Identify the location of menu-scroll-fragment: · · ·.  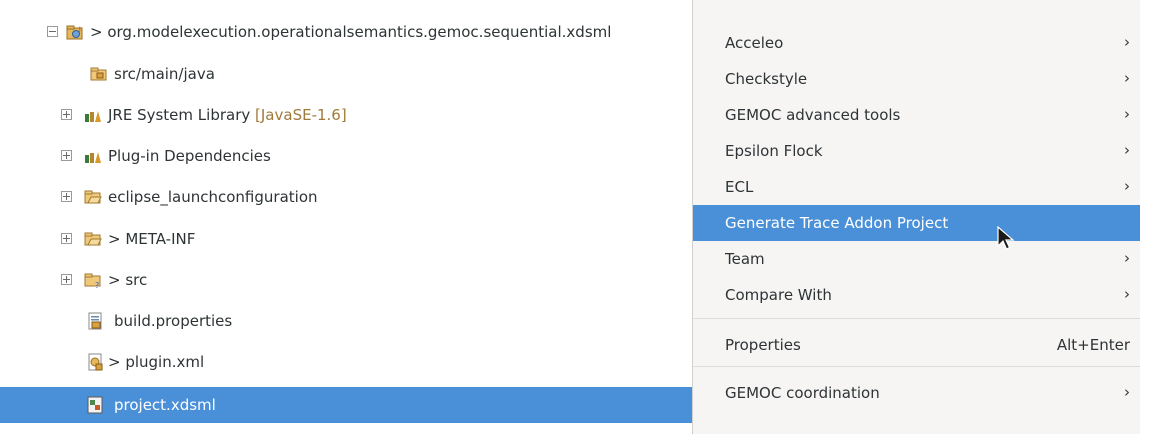
(916, 7).